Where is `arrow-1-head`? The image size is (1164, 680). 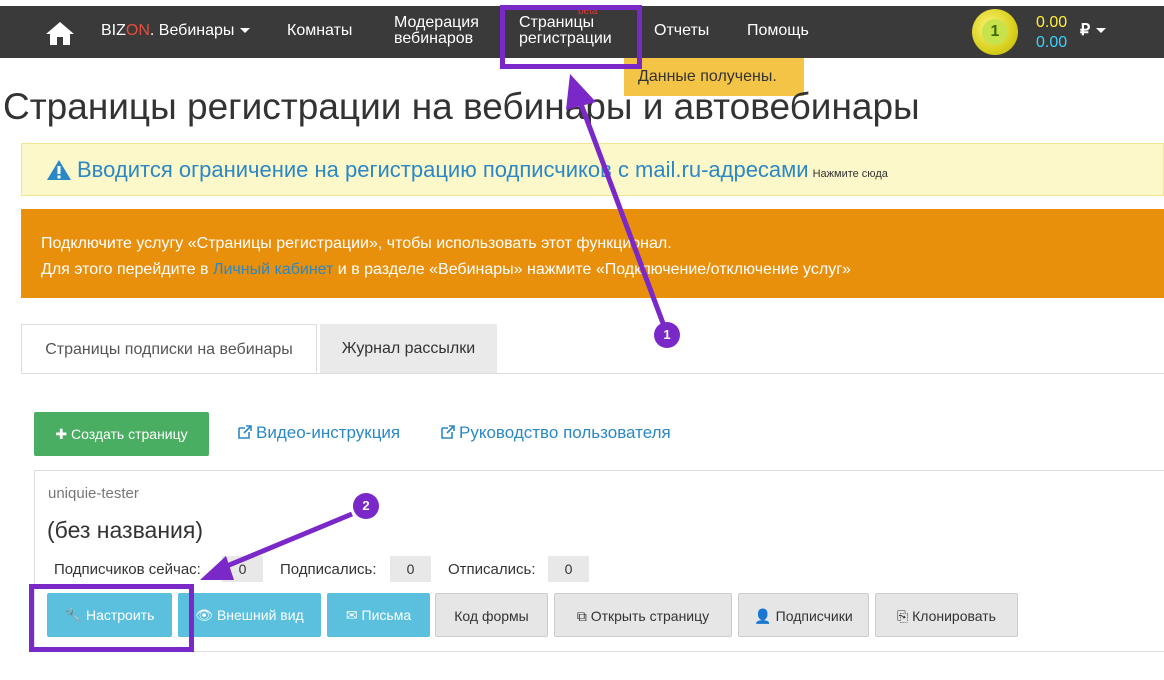
arrow-1-head is located at coordinates (581, 92).